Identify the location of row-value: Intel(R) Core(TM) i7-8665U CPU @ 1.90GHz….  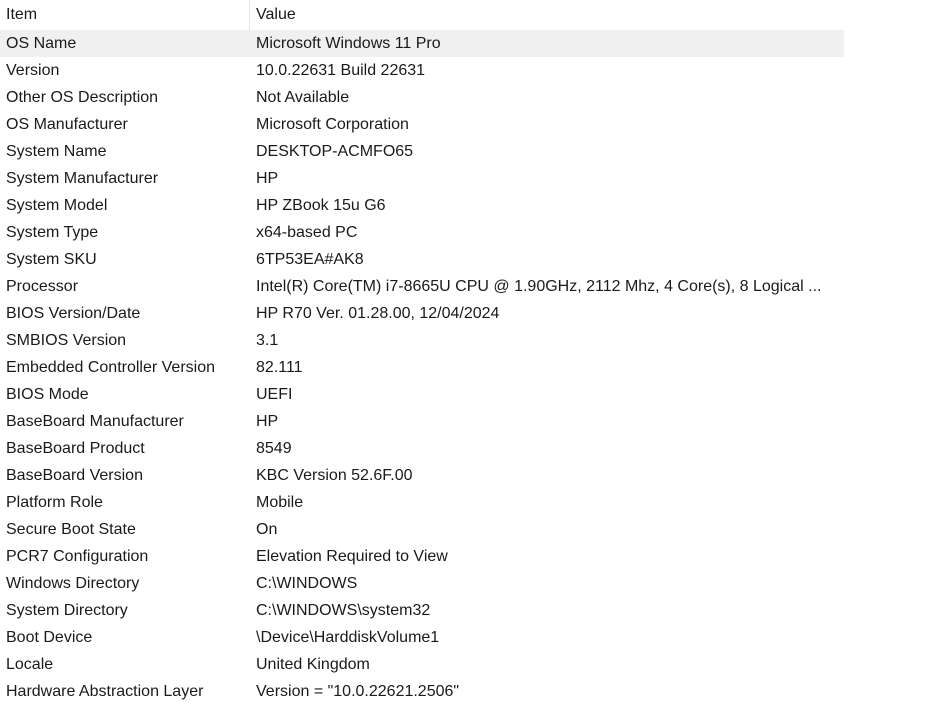
(539, 286).